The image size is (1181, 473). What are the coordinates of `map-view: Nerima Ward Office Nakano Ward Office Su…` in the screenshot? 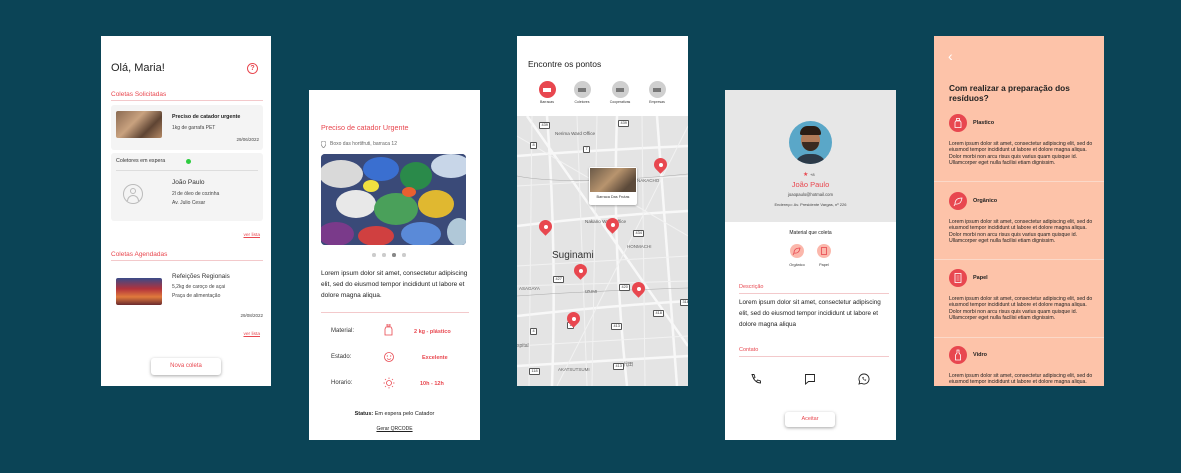 It's located at (602, 251).